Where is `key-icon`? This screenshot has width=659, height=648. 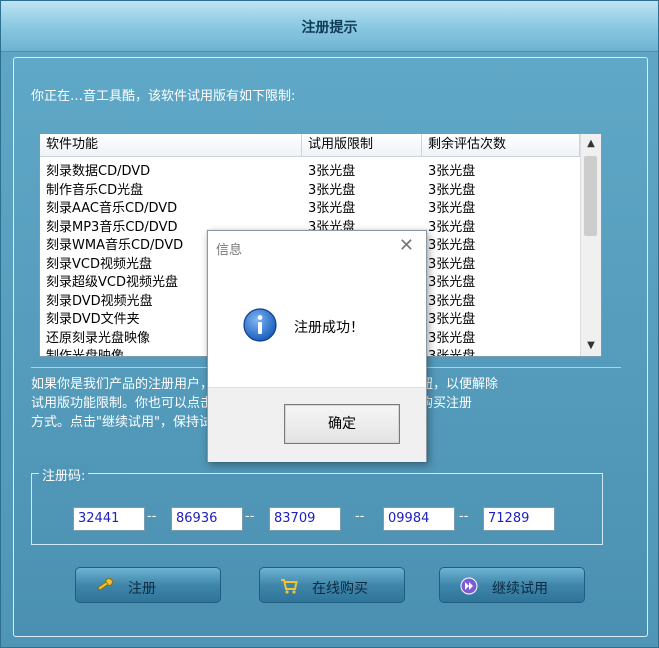
key-icon is located at coordinates (105, 584).